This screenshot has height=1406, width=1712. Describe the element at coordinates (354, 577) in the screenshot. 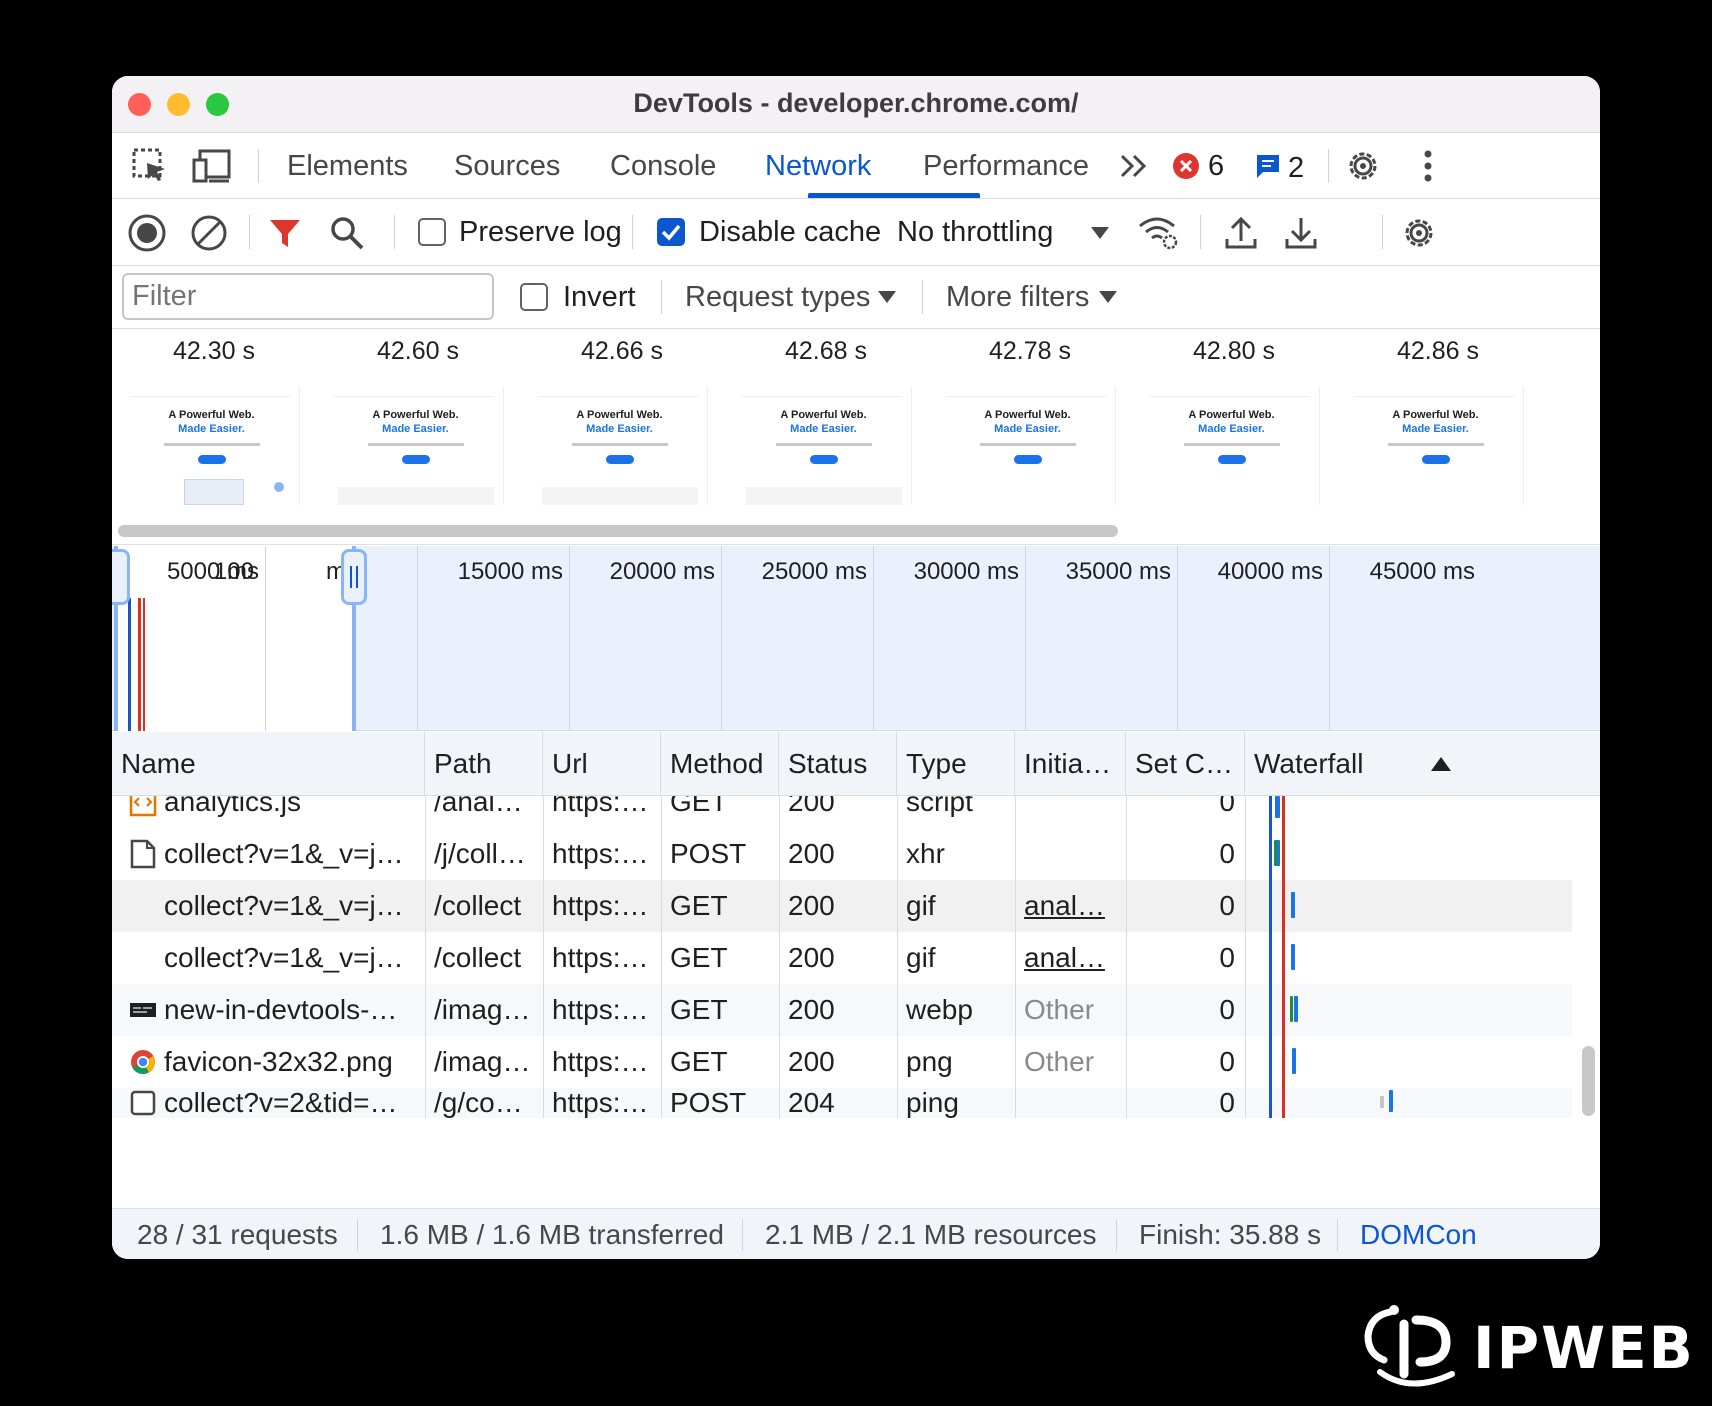

I see `range-right-handle` at that location.